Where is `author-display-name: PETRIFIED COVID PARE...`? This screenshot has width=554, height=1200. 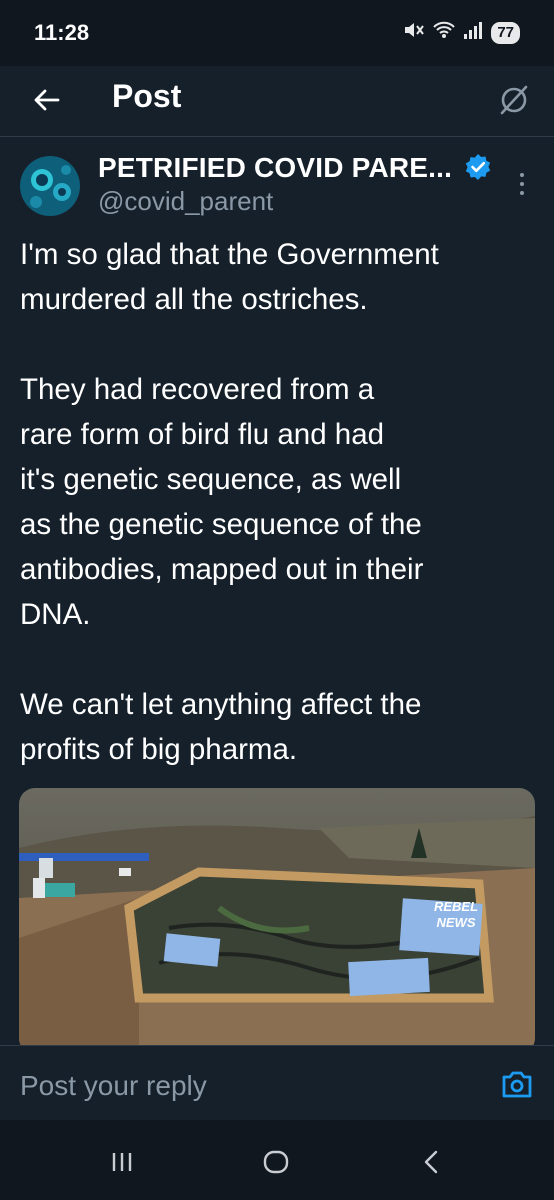
author-display-name: PETRIFIED COVID PARE... is located at coordinates (275, 168).